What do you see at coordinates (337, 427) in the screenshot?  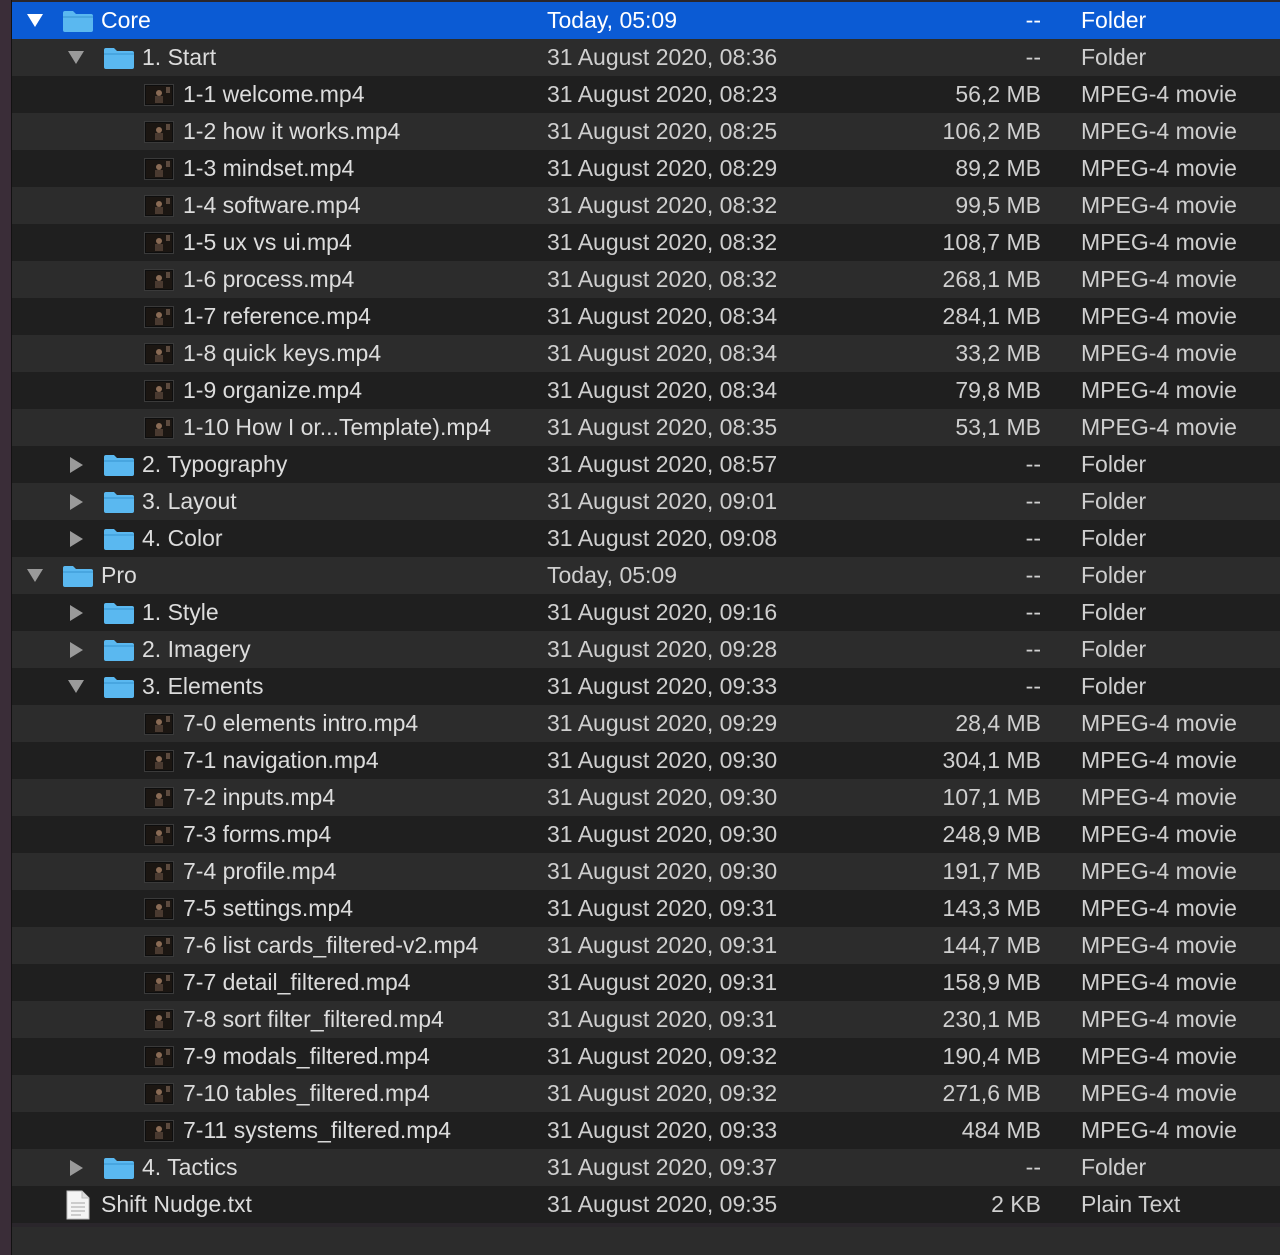 I see `item-name: 1-10 How I or...Template).mp4` at bounding box center [337, 427].